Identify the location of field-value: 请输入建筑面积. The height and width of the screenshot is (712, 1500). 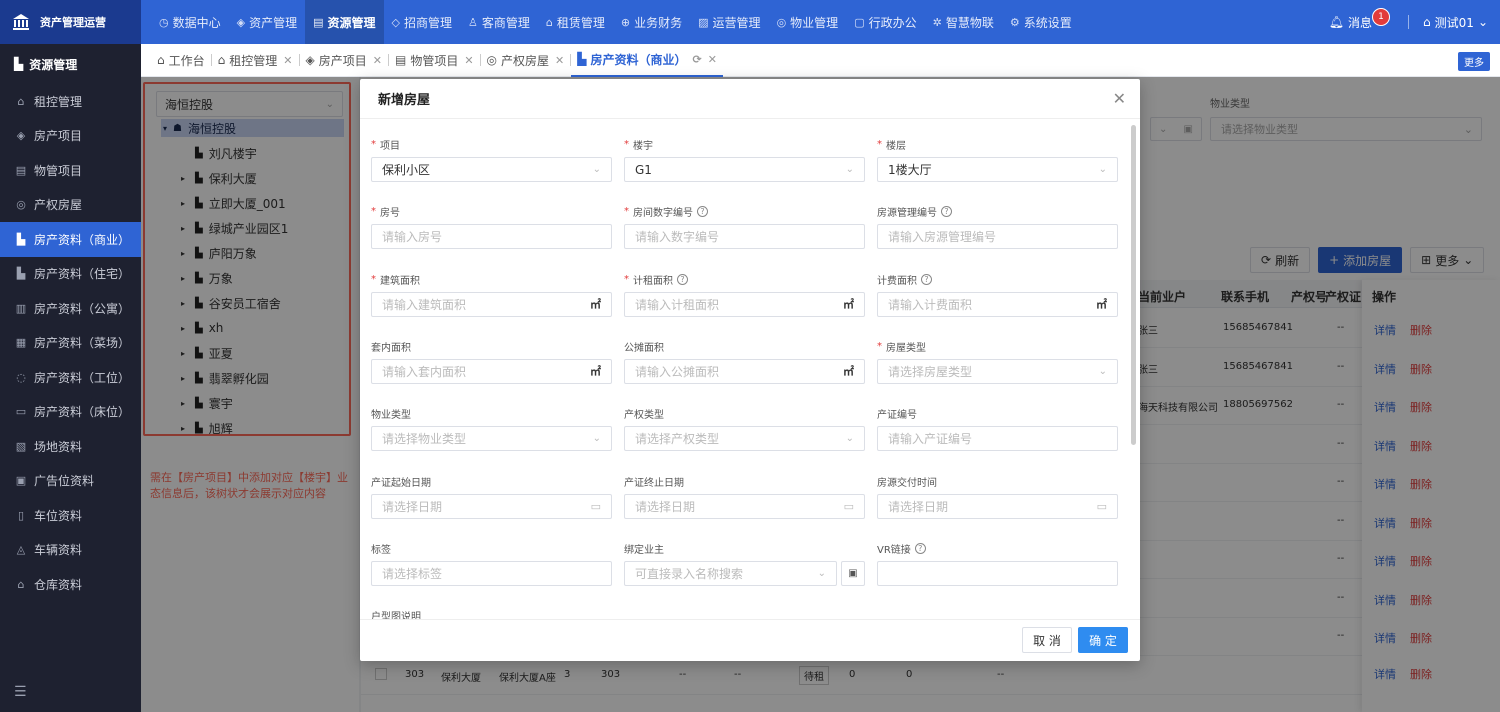
(424, 304).